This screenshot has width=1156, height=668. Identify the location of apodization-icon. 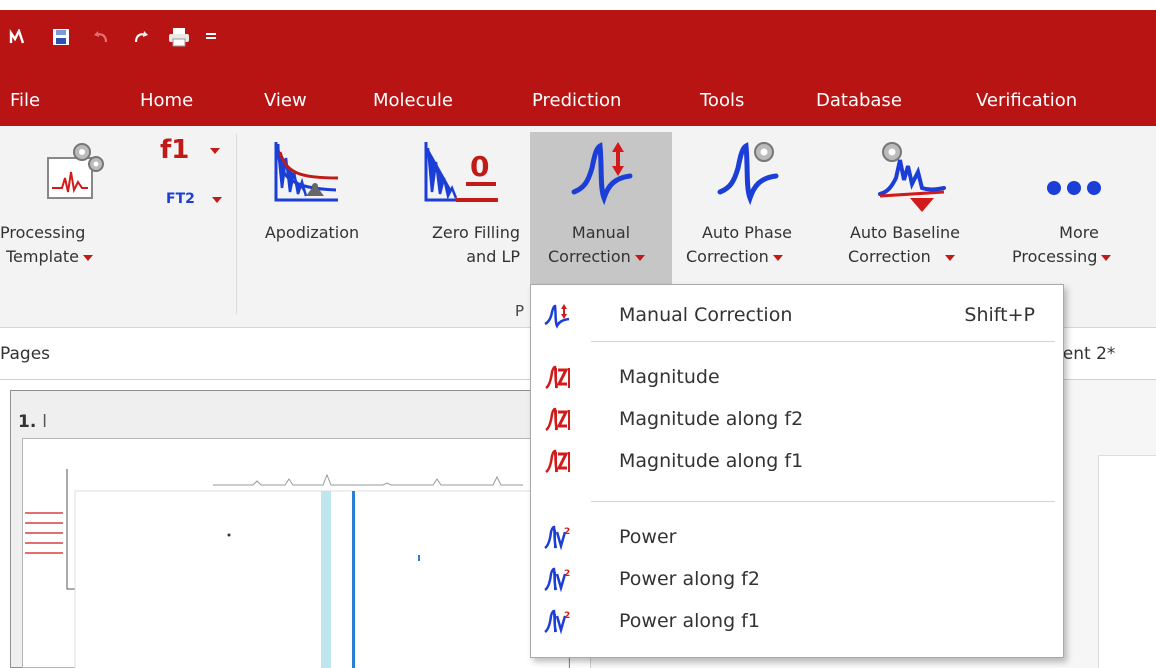
(307, 175).